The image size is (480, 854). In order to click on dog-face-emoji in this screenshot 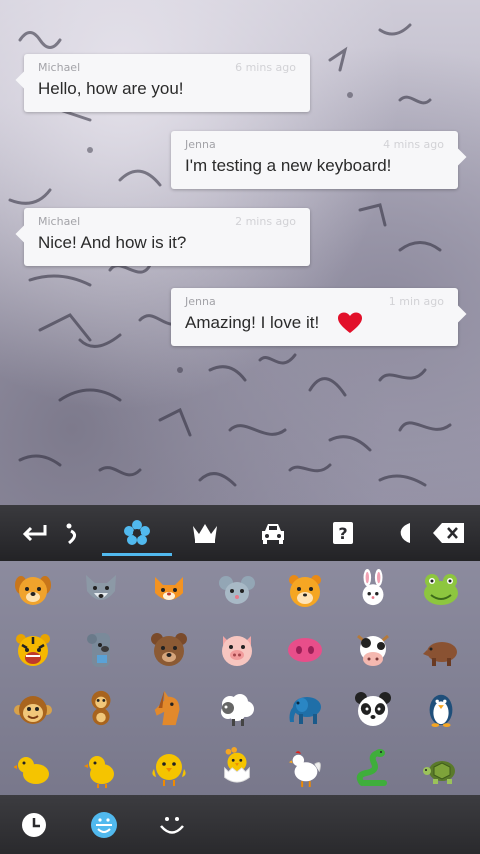, I will do `click(33, 590)`.